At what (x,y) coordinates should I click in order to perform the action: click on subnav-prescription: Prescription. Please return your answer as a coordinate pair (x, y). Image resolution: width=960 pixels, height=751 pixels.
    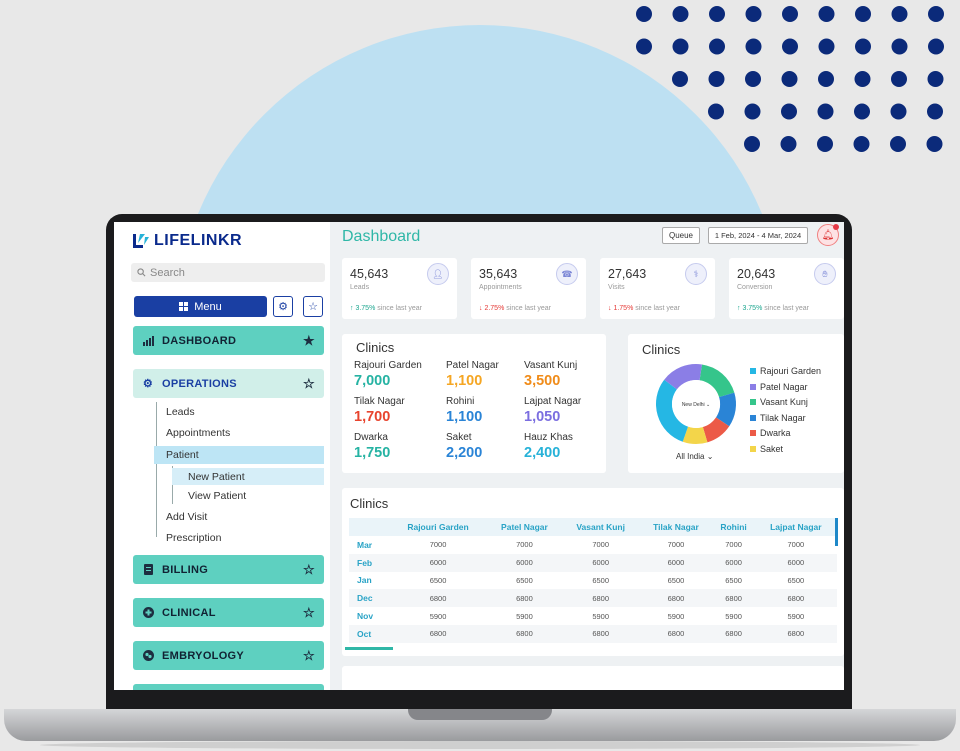
    Looking at the image, I should click on (193, 538).